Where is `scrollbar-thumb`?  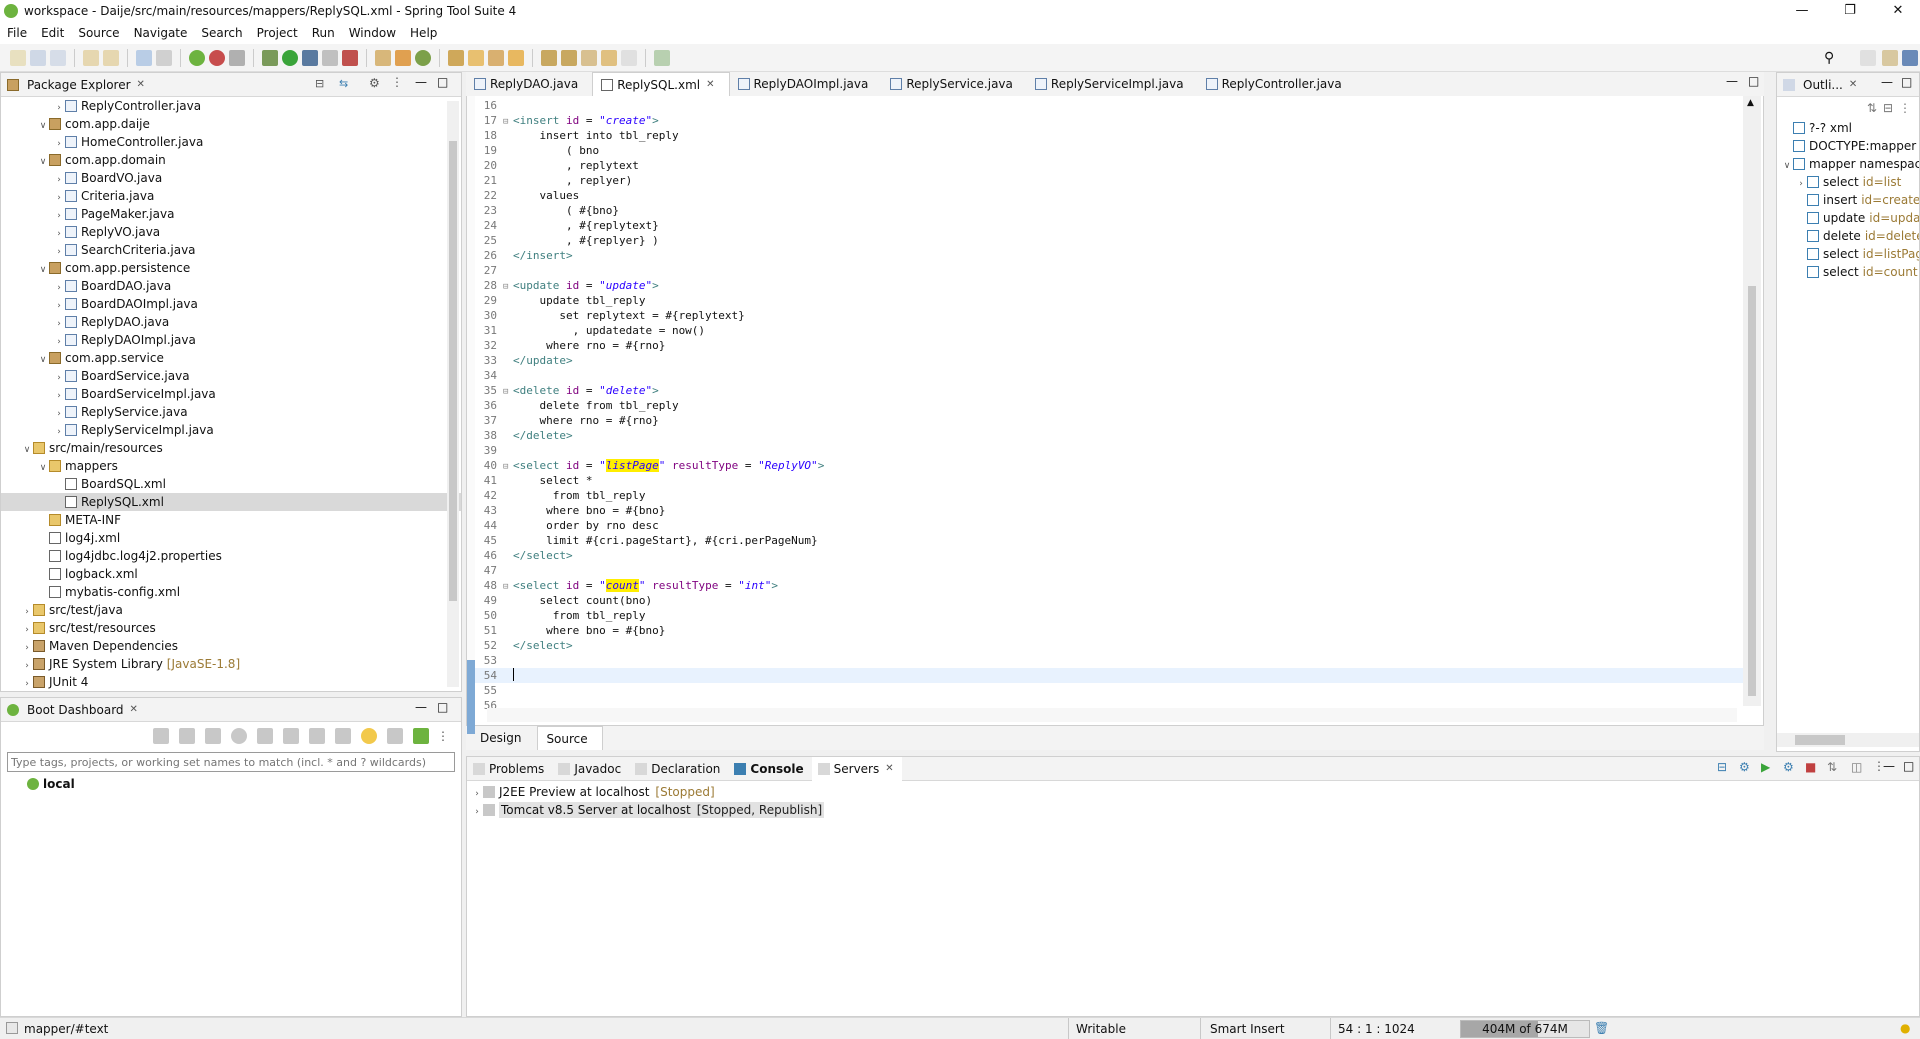
scrollbar-thumb is located at coordinates (453, 371).